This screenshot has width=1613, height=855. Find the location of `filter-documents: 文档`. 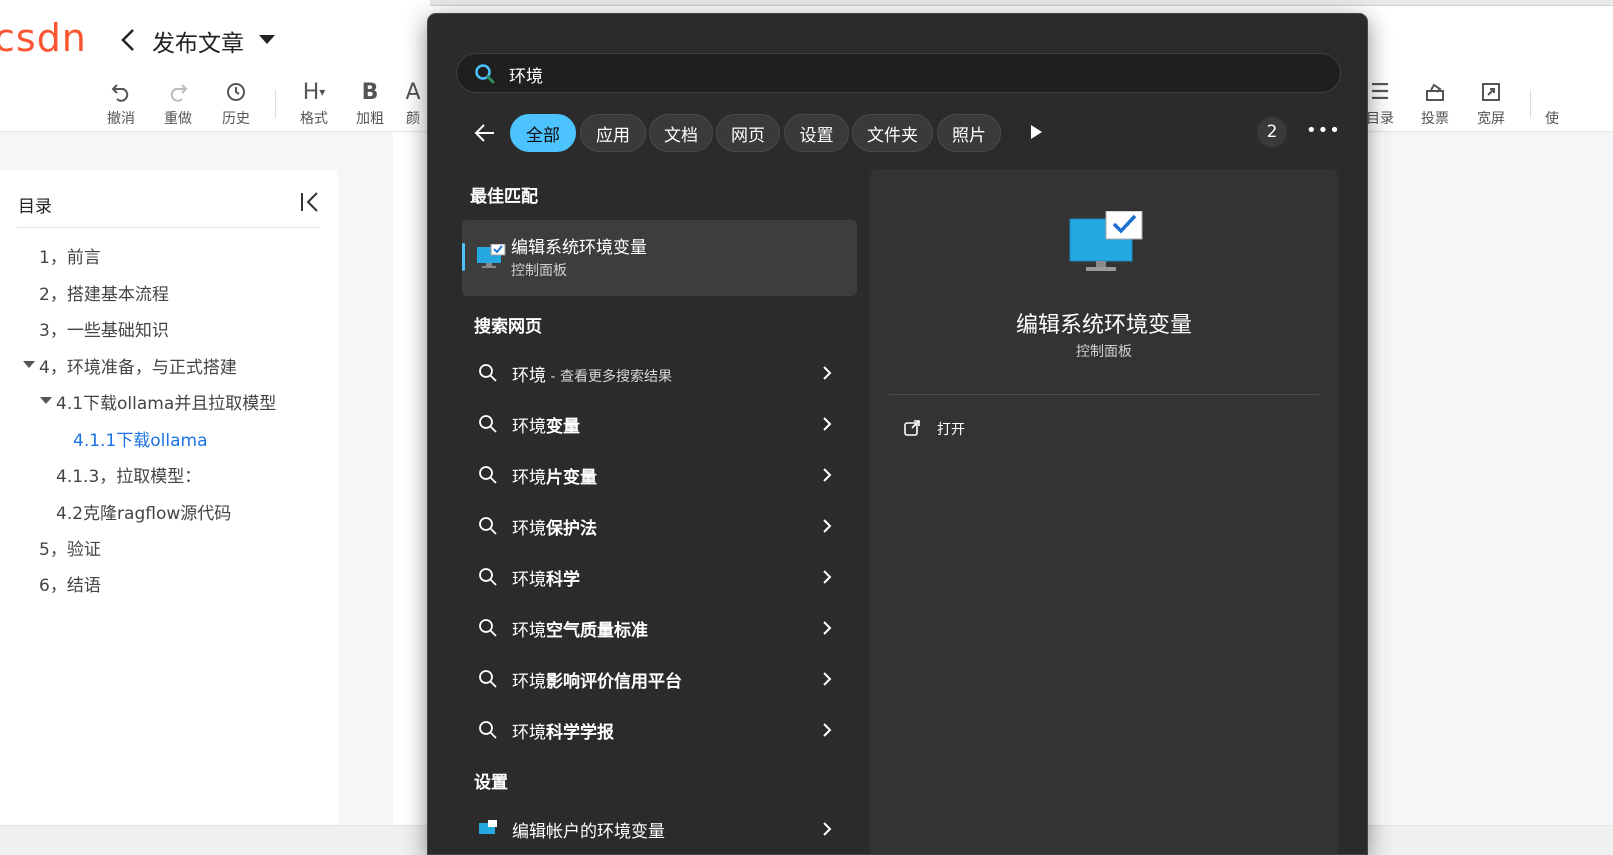

filter-documents: 文档 is located at coordinates (681, 133).